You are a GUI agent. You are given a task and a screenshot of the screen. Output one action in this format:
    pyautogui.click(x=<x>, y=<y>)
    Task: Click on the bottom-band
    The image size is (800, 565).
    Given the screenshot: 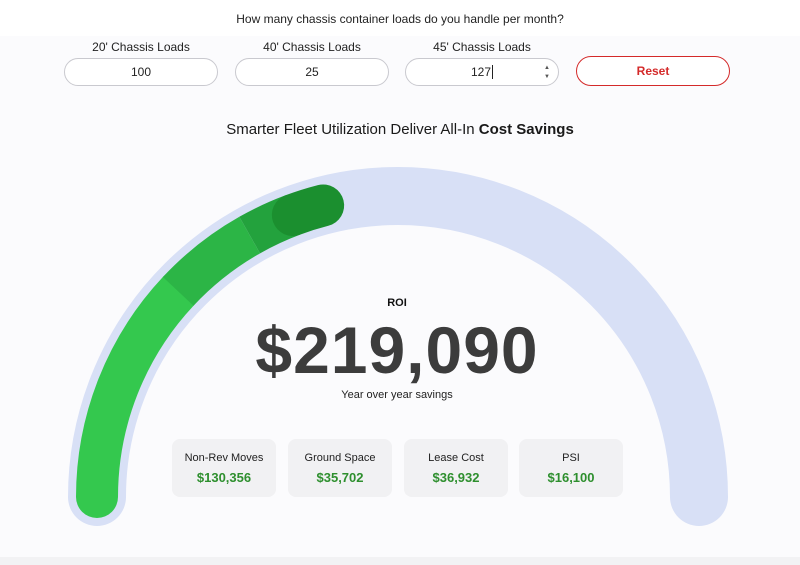 What is the action you would take?
    pyautogui.click(x=400, y=561)
    